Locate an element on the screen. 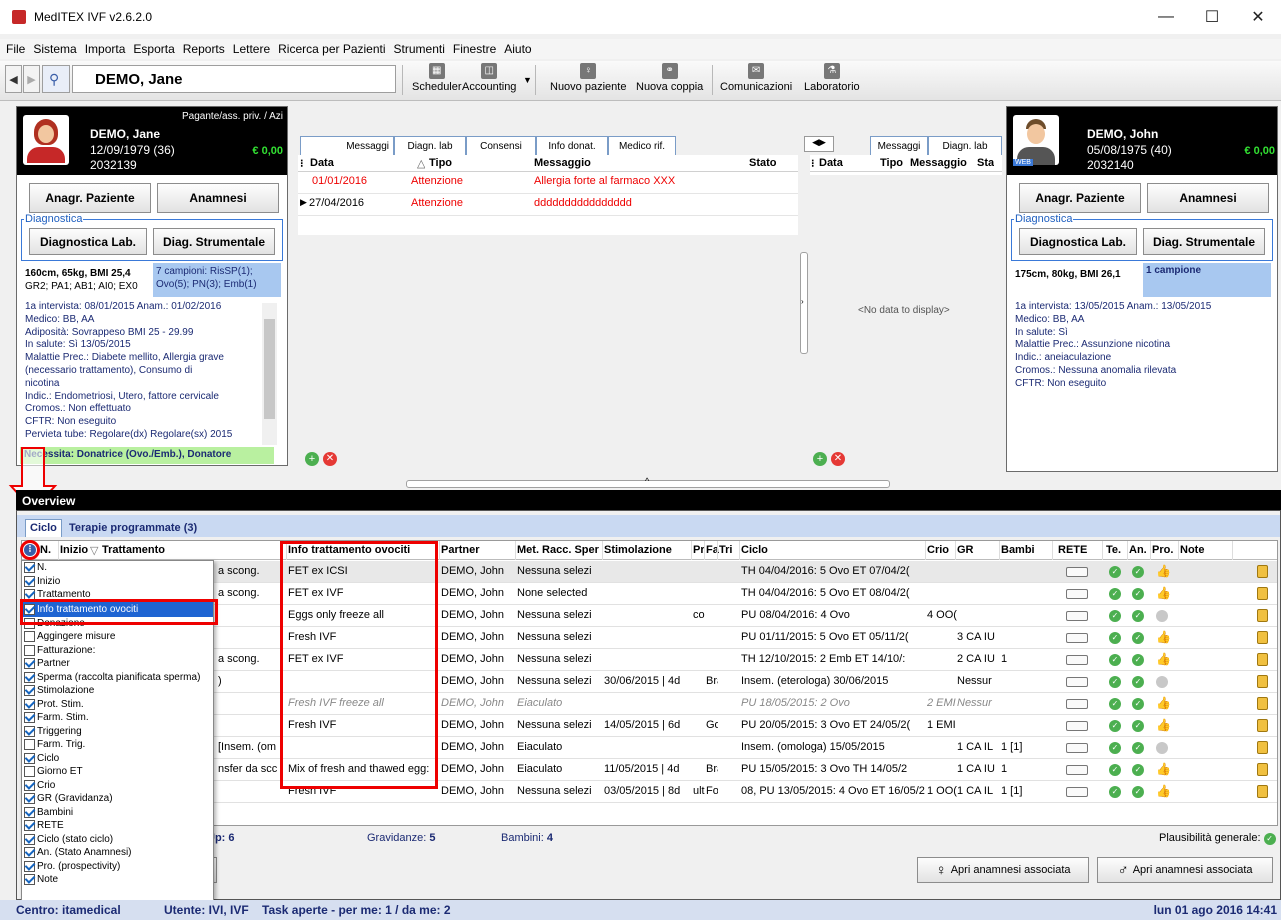  open-female-anamnesis-button: ♀ Apri anamnesi associata is located at coordinates (1003, 870).